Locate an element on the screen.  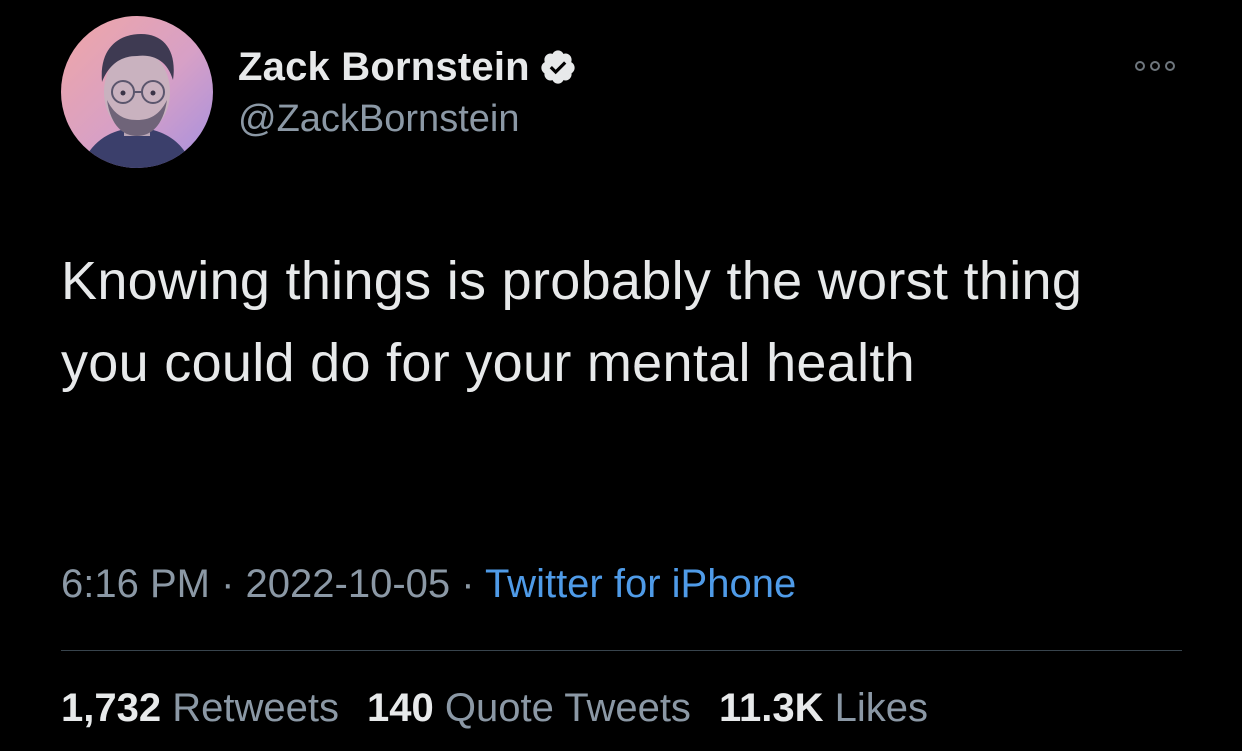
retweets-label: Retweets is located at coordinates (255, 708).